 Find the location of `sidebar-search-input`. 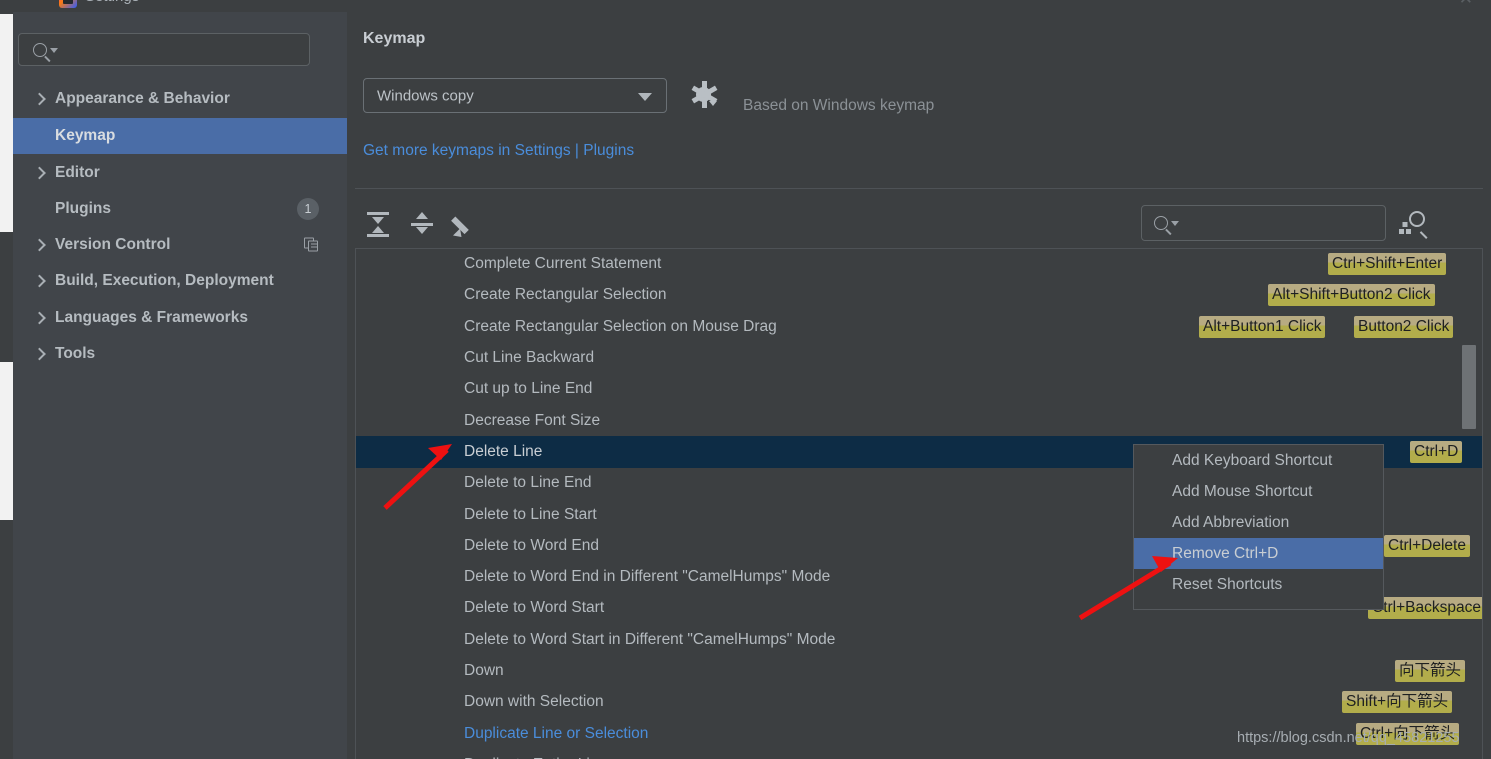

sidebar-search-input is located at coordinates (164, 49).